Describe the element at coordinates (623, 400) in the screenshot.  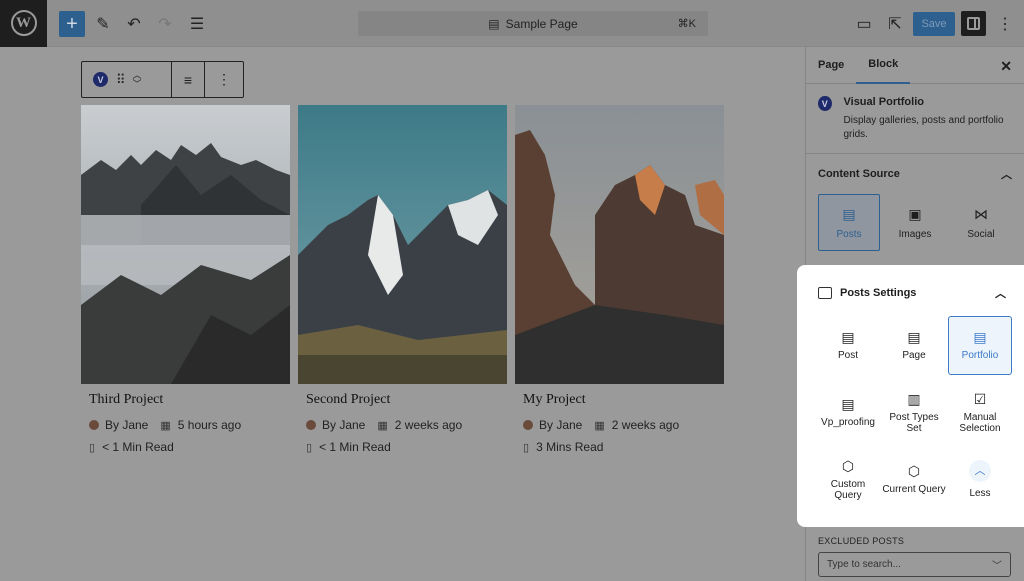
I see `project-title: My Project` at that location.